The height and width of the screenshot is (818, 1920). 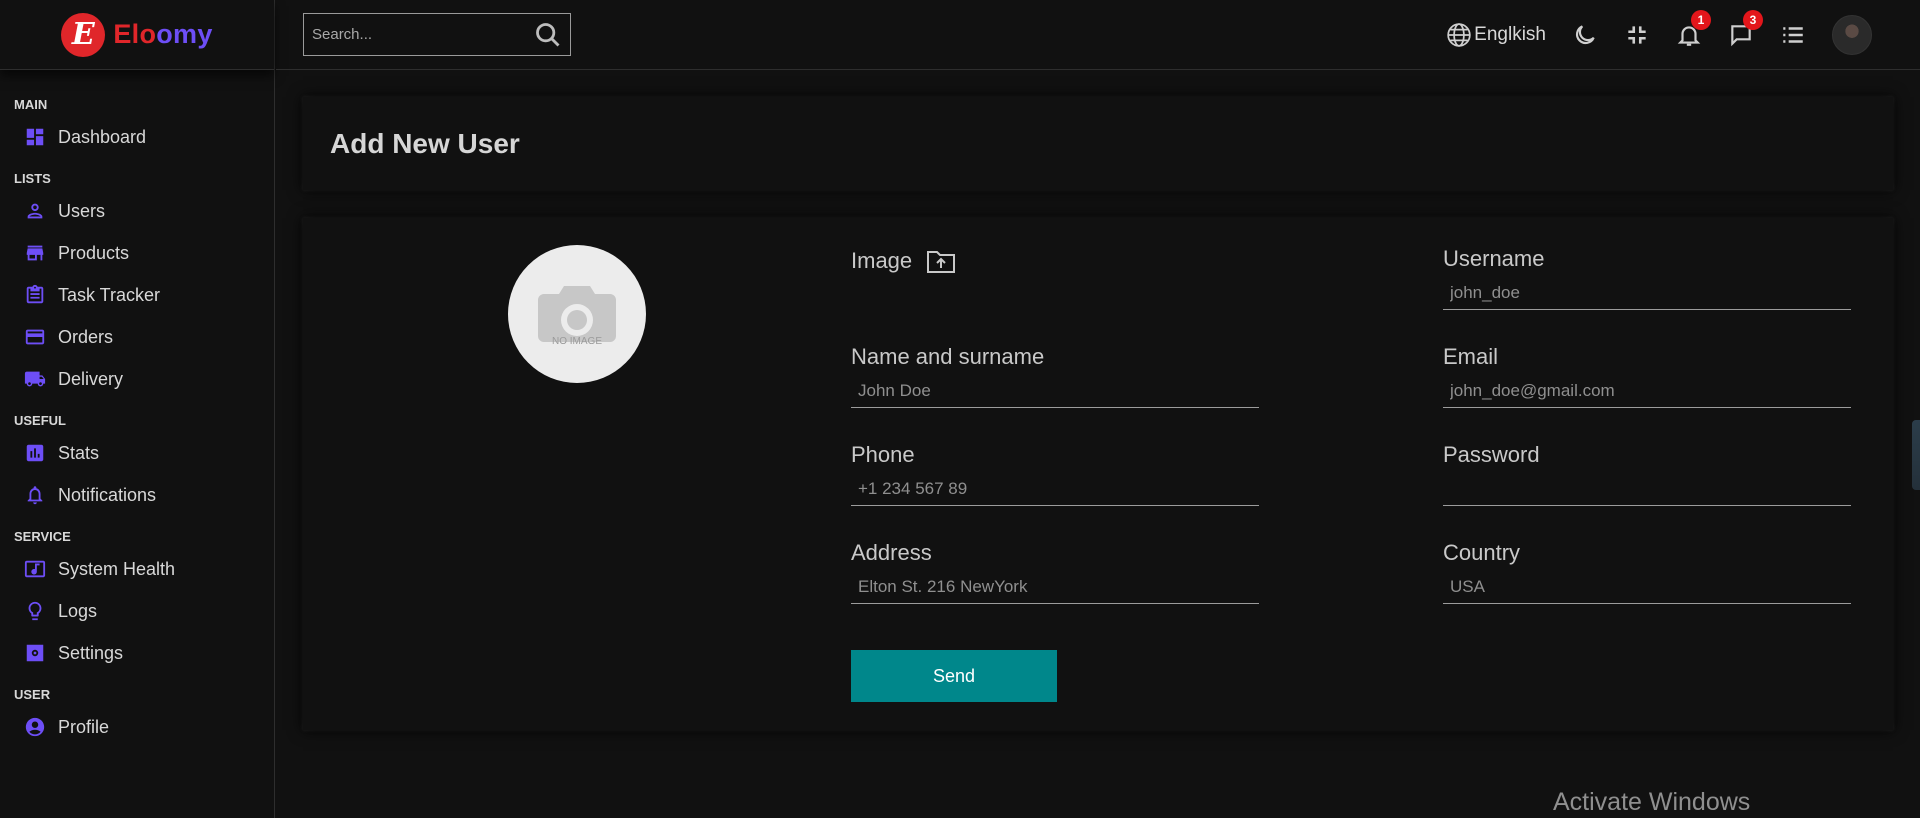 What do you see at coordinates (40, 420) in the screenshot?
I see `section-title-useful: USEFUL` at bounding box center [40, 420].